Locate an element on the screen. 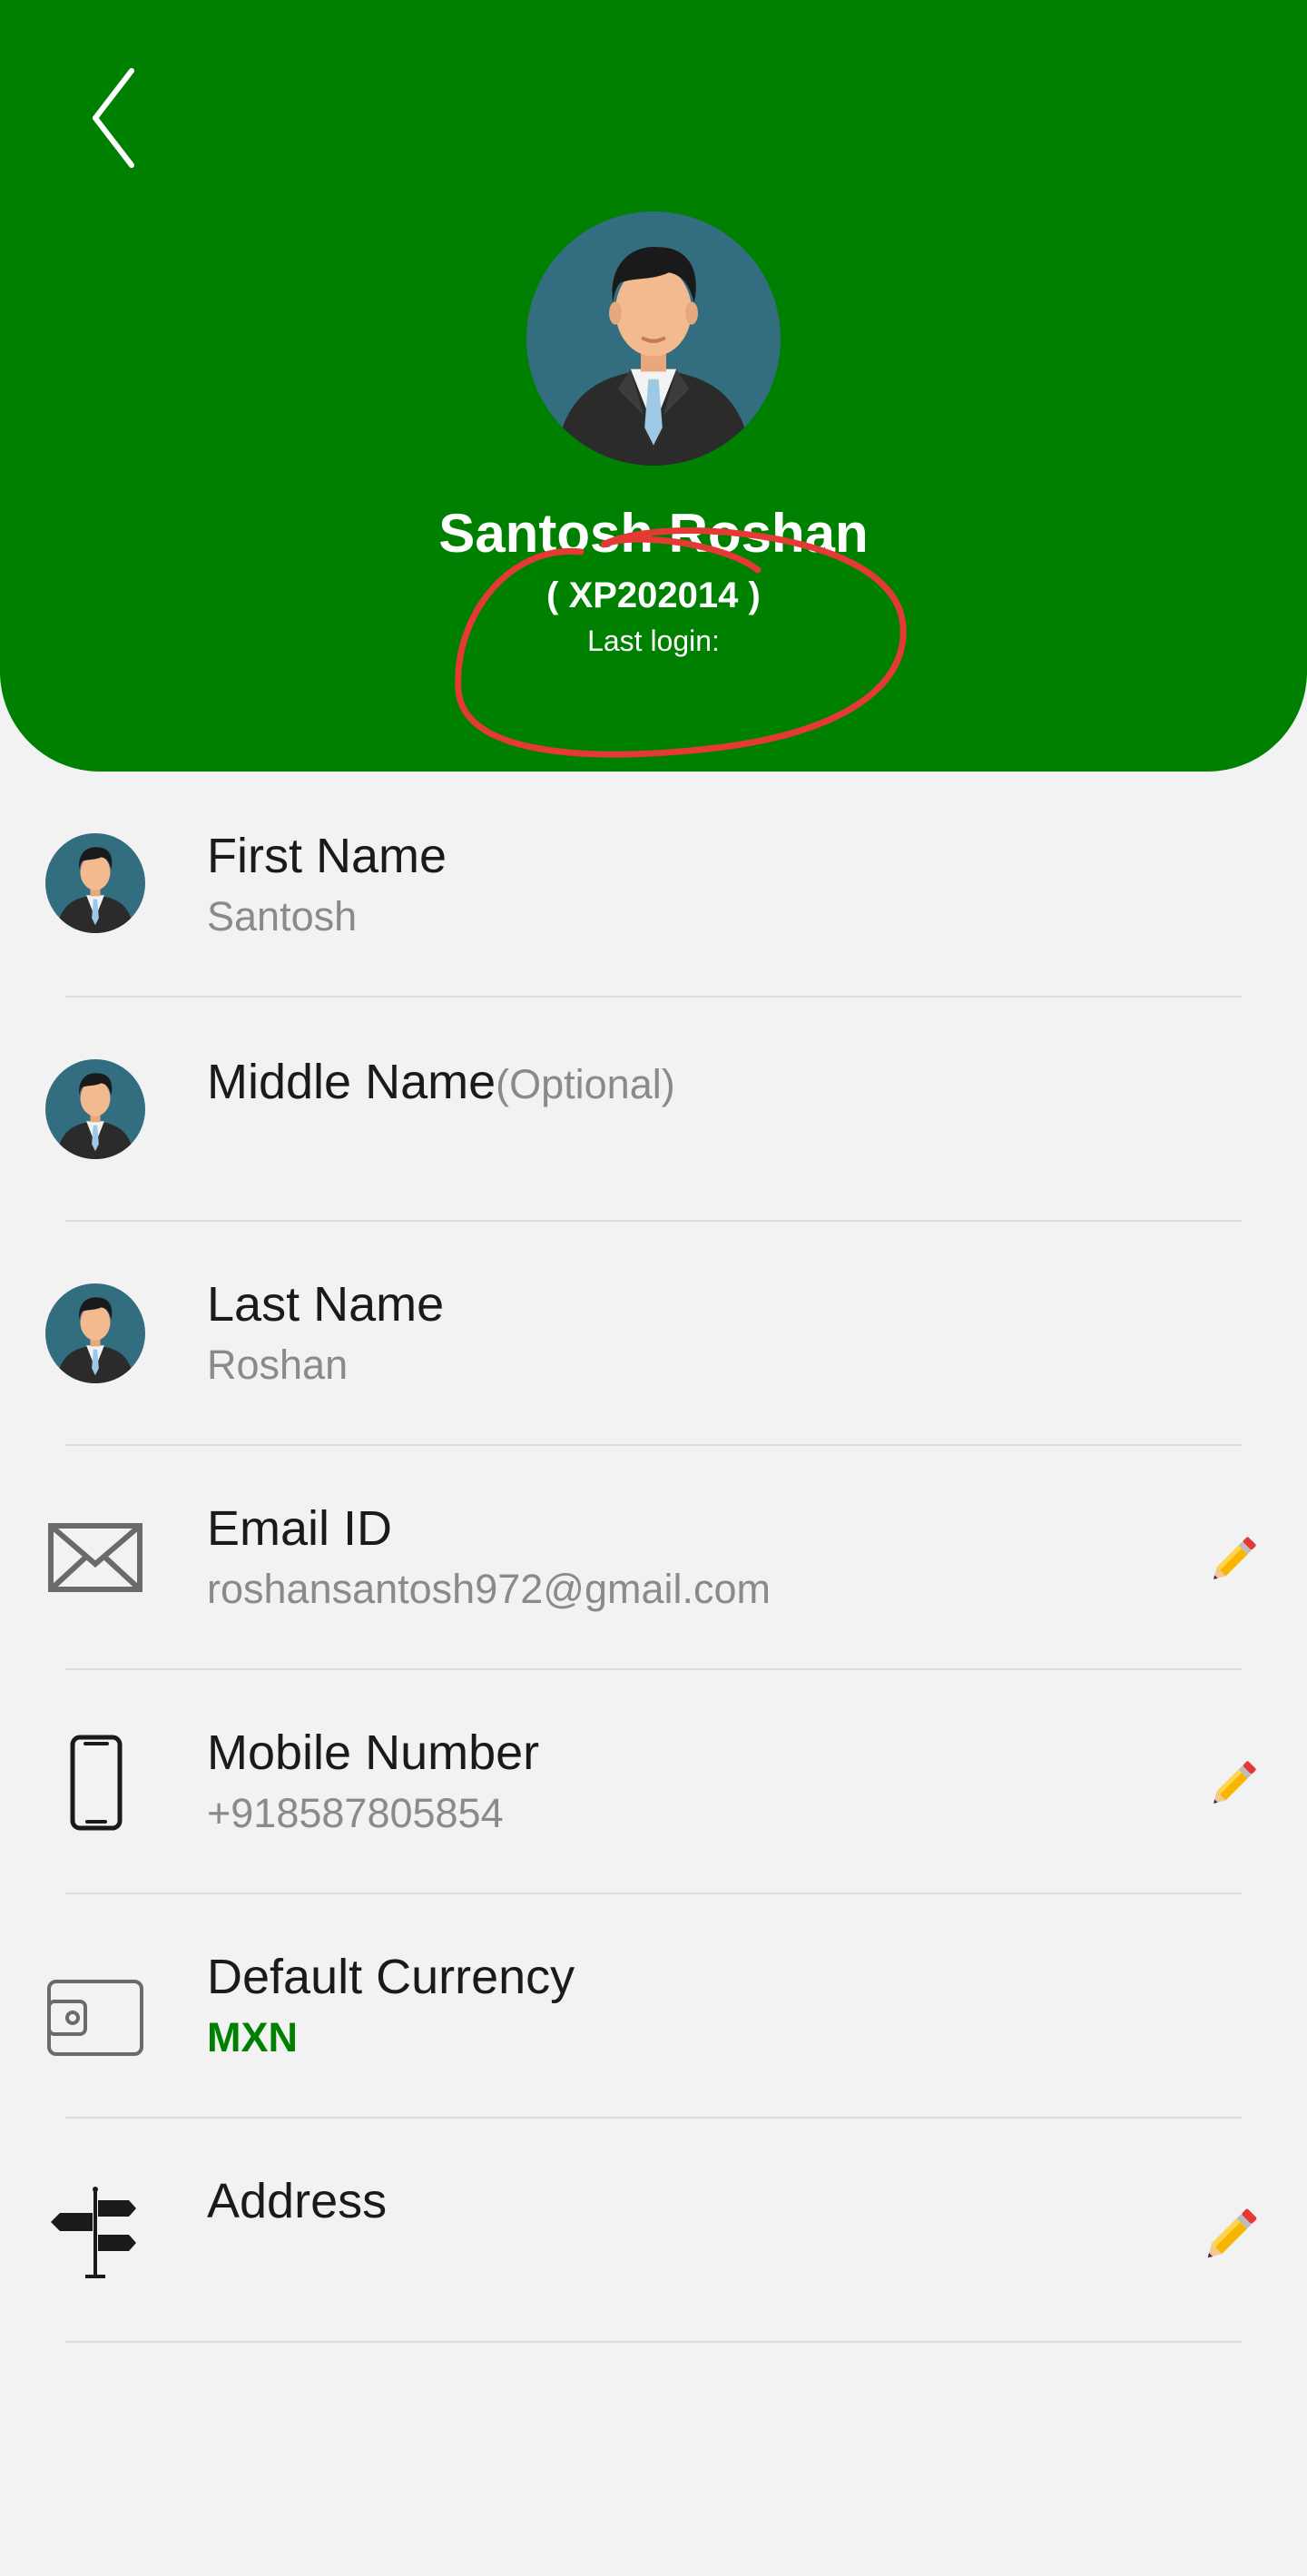  envelope-icon is located at coordinates (95, 1558).